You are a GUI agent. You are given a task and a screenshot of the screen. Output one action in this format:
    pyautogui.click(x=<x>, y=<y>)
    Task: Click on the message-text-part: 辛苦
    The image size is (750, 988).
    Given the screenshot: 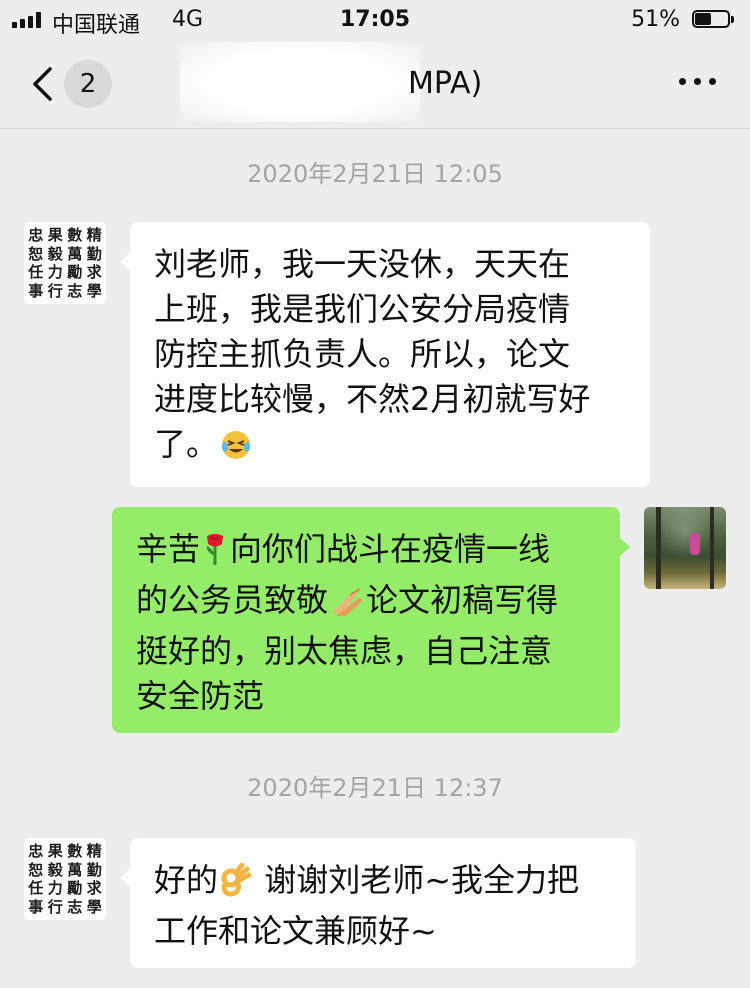 What is the action you would take?
    pyautogui.click(x=168, y=549)
    